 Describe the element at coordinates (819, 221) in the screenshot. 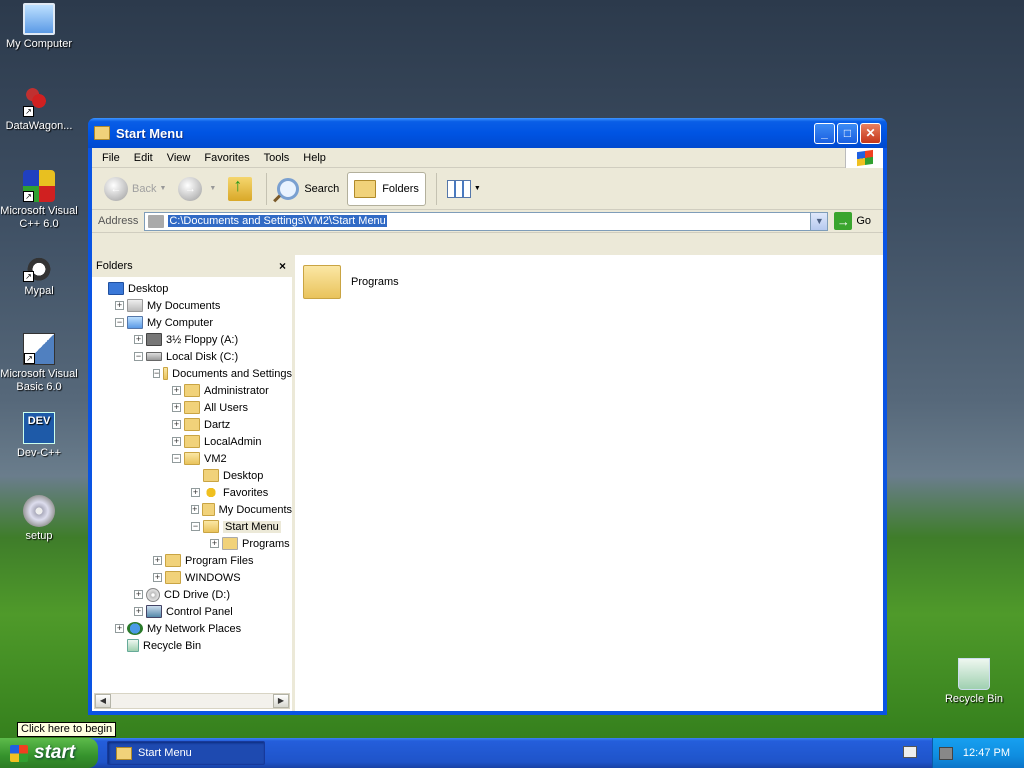

I see `chevron-down-icon: ▼` at that location.